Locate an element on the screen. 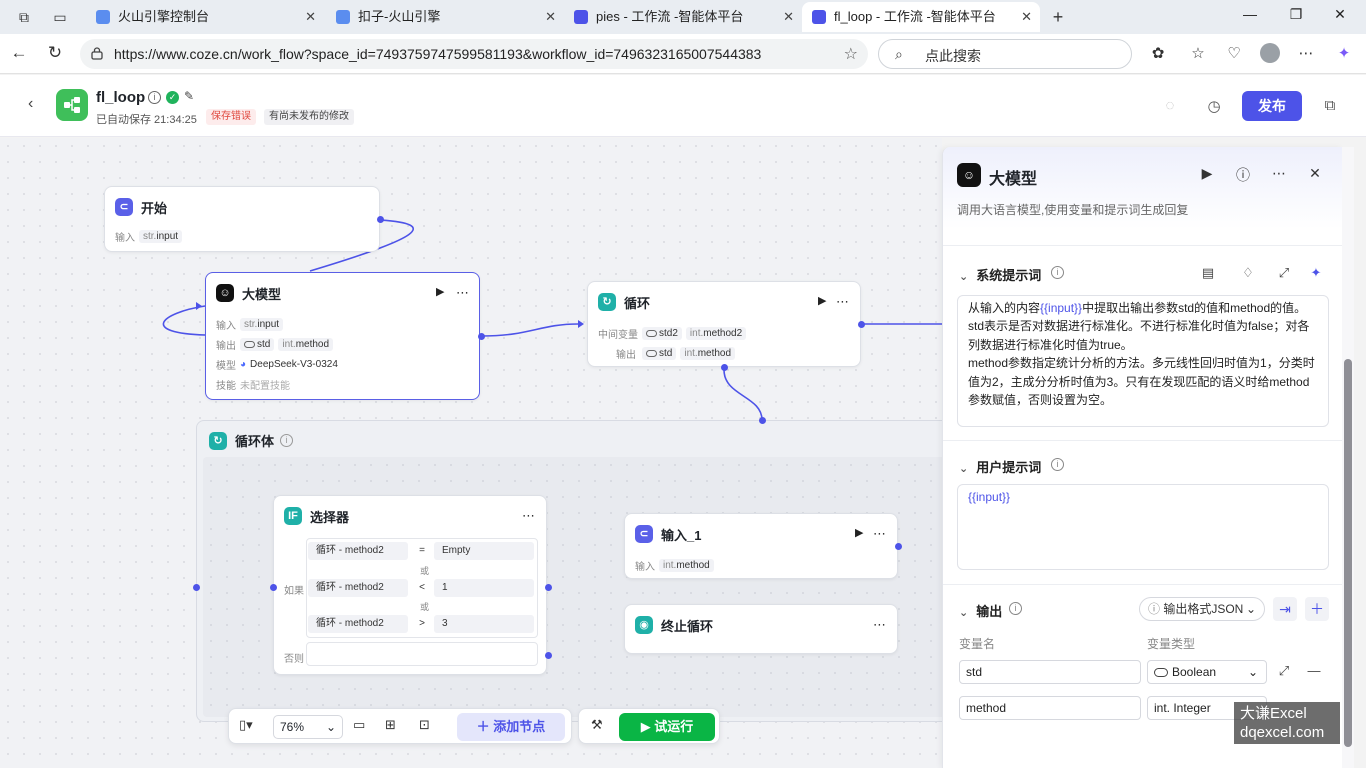 The width and height of the screenshot is (1366, 768). else-output-port is located at coordinates (548, 655).